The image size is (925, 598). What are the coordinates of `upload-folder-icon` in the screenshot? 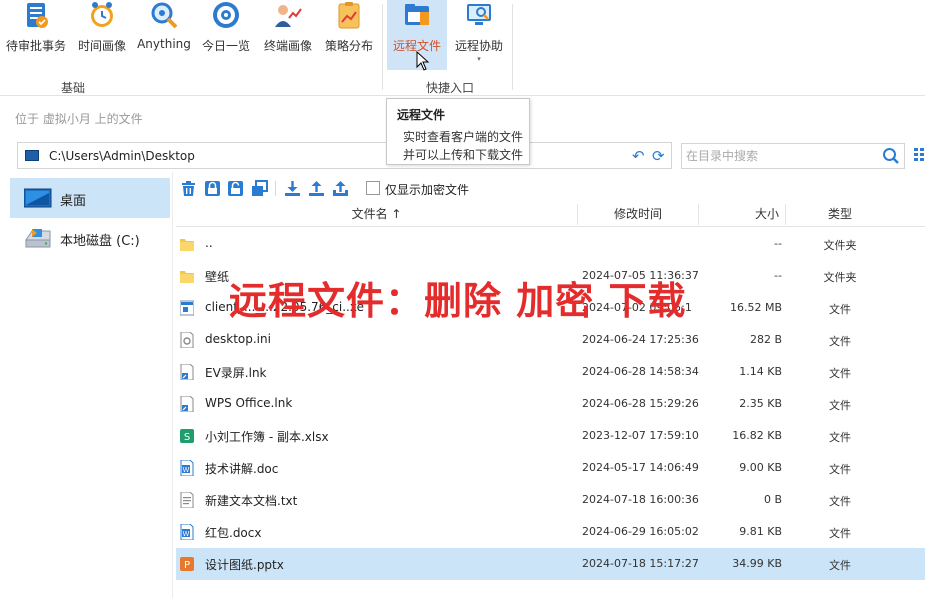 It's located at (340, 188).